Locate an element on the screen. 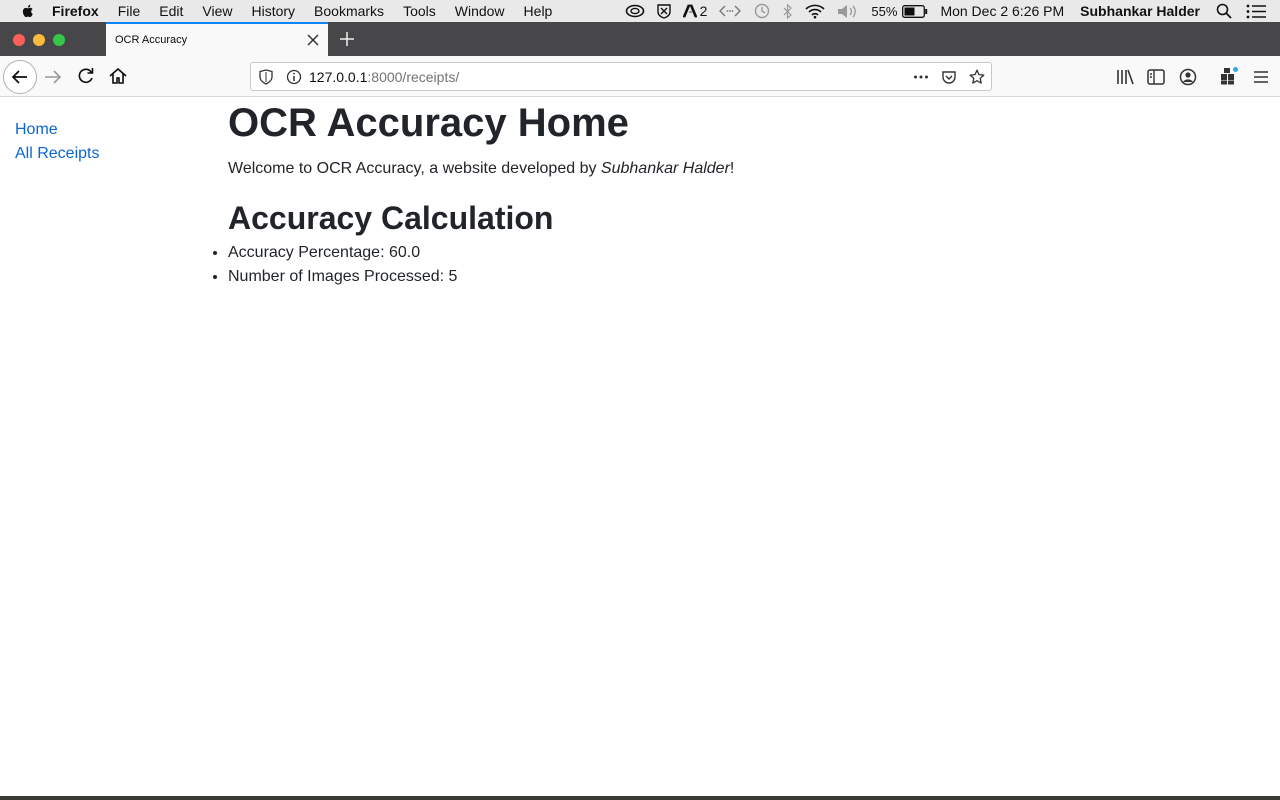 The width and height of the screenshot is (1280, 800). close-tab-icon is located at coordinates (313, 40).